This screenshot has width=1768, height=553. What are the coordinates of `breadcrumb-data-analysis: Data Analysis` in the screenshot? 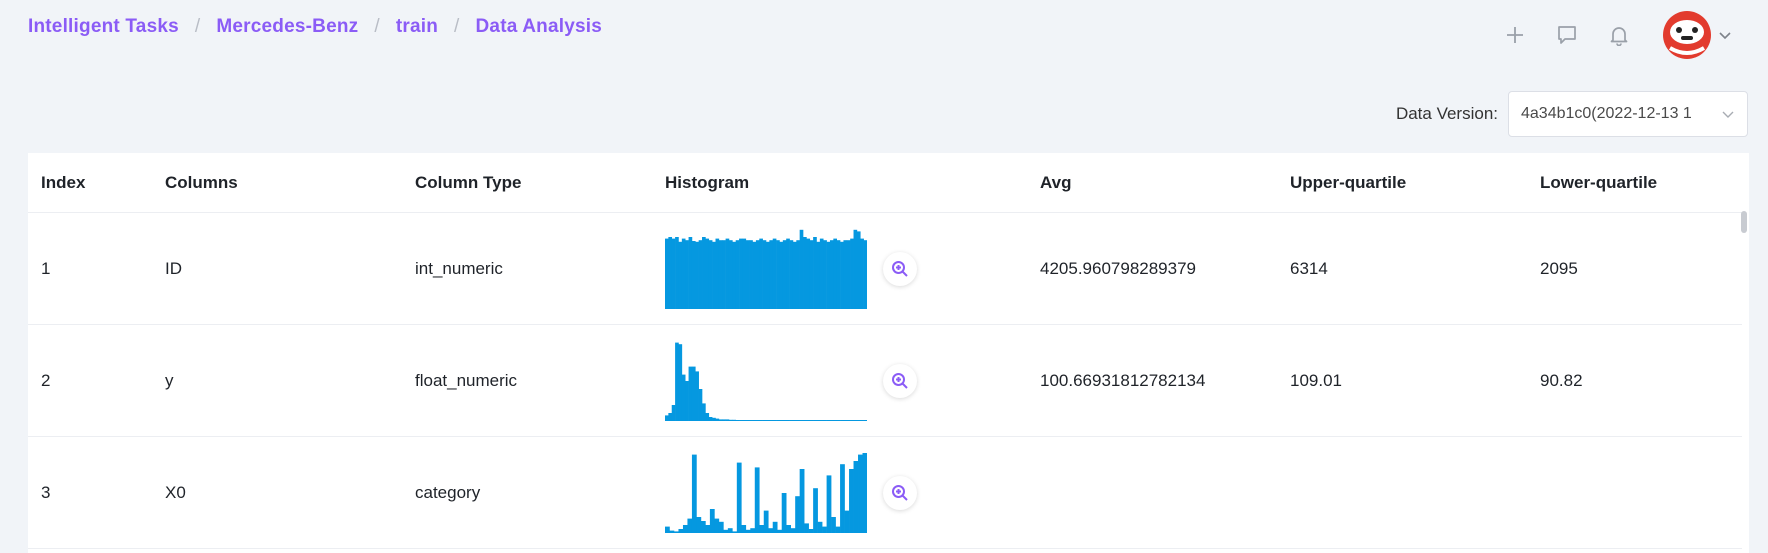 It's located at (539, 27).